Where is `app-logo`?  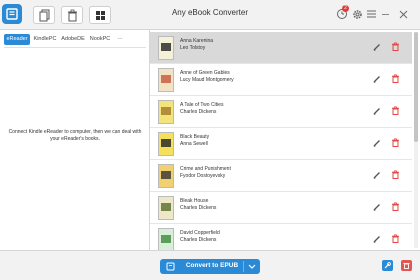 app-logo is located at coordinates (12, 14).